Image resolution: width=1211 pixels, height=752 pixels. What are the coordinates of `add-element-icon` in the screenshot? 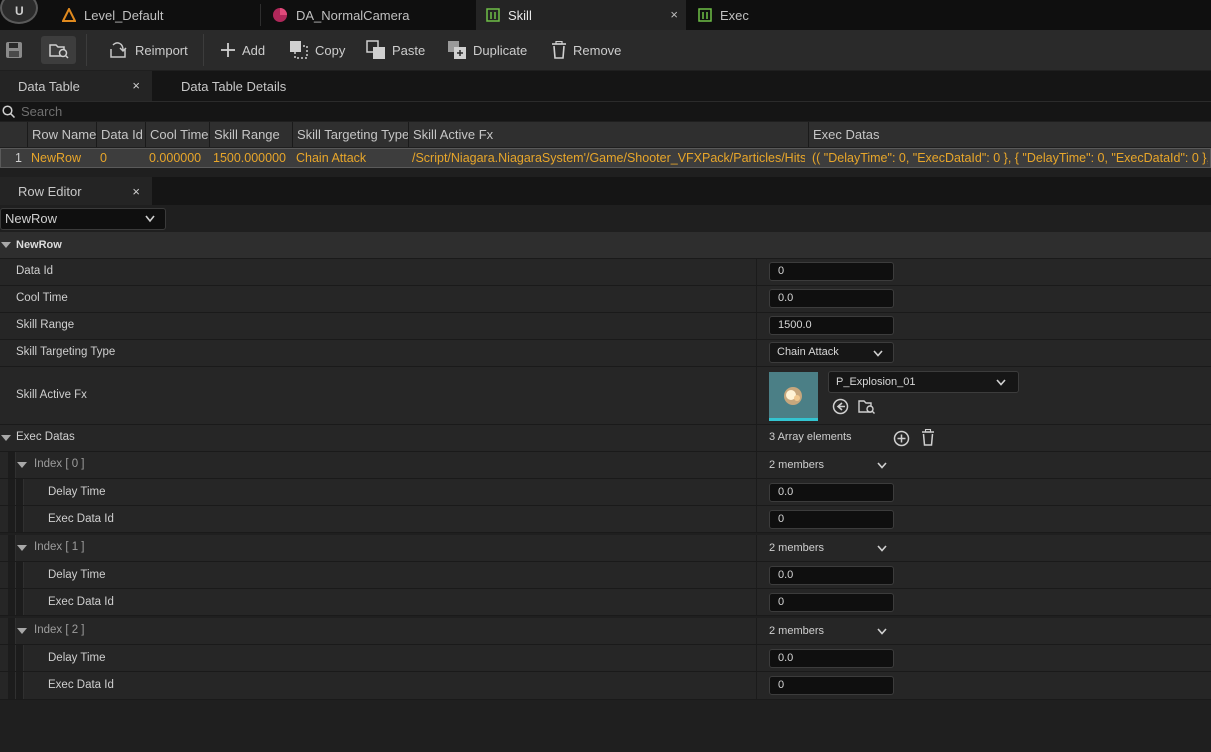 It's located at (901, 438).